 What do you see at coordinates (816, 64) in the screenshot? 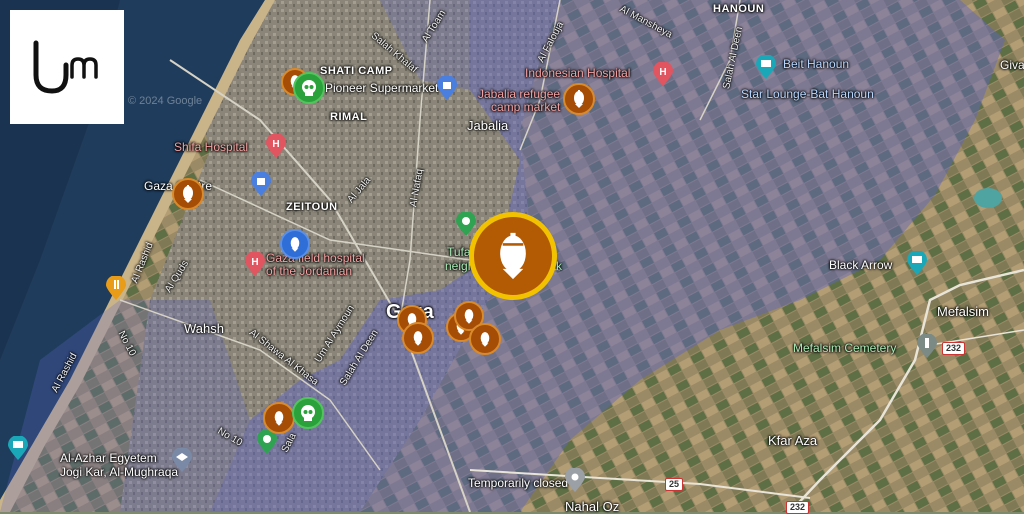
I see `label-beit-hanoun: Beit Hanoun` at bounding box center [816, 64].